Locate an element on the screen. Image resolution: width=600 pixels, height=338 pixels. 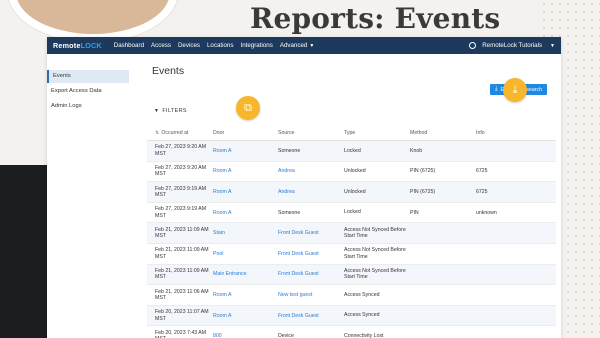
user-icon is located at coordinates (473, 45).